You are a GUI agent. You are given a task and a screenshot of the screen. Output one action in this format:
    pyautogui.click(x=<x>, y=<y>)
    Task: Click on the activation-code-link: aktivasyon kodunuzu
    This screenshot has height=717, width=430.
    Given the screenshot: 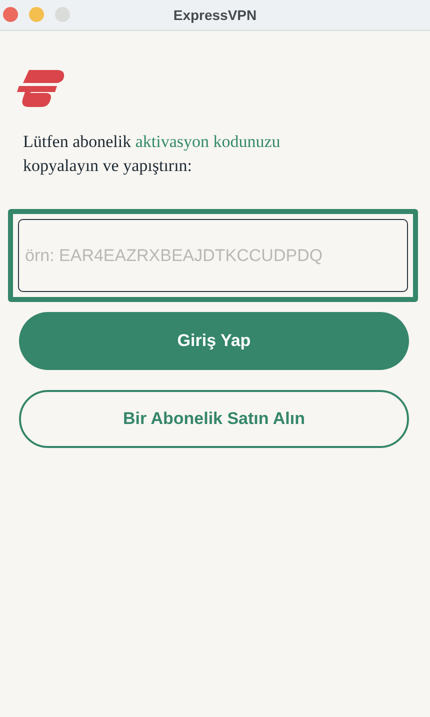 What is the action you would take?
    pyautogui.click(x=207, y=141)
    